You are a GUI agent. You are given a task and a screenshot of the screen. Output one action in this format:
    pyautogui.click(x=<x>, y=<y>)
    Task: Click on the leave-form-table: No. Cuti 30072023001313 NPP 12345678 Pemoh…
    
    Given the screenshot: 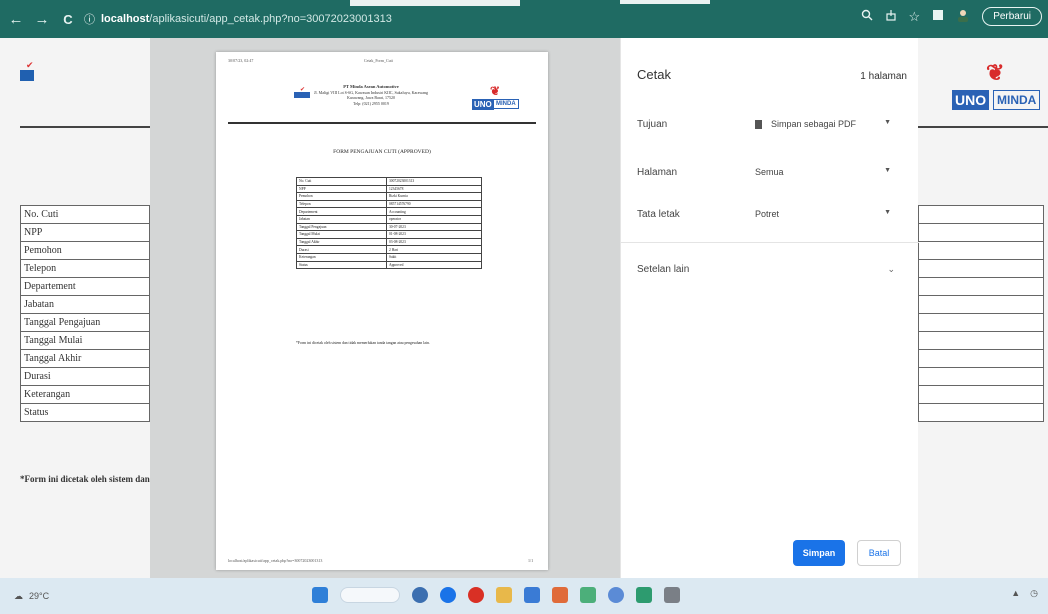 What is the action you would take?
    pyautogui.click(x=389, y=223)
    